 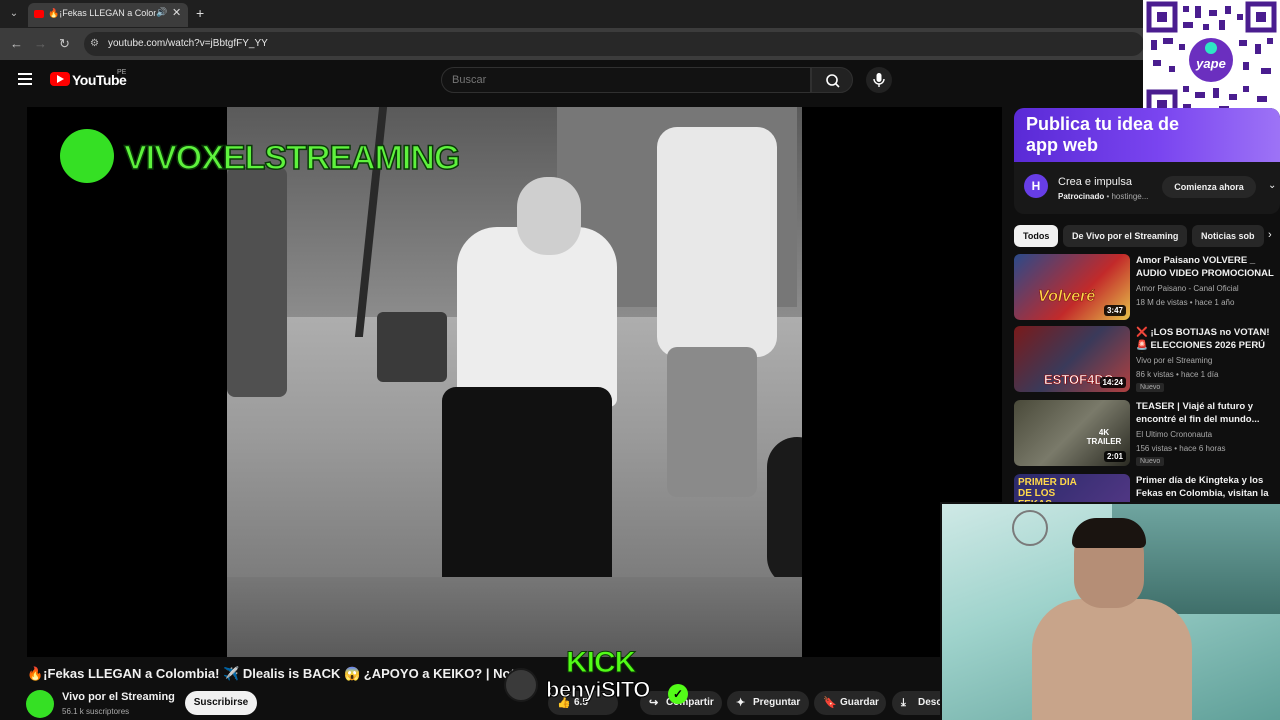 I want to click on thumbnail-text: Volveré, so click(x=1067, y=297).